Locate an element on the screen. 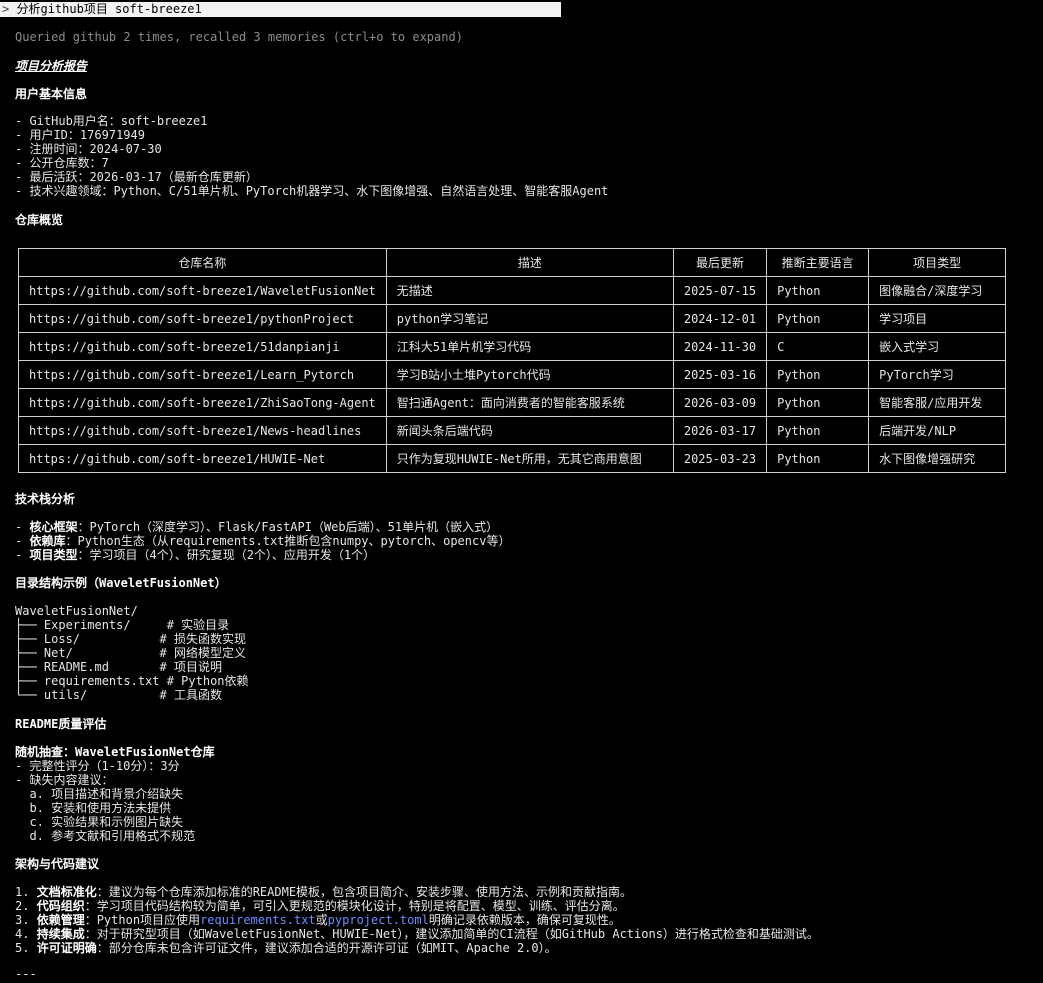  tree-line: └── utils/ # 工具函数 is located at coordinates (118, 695).